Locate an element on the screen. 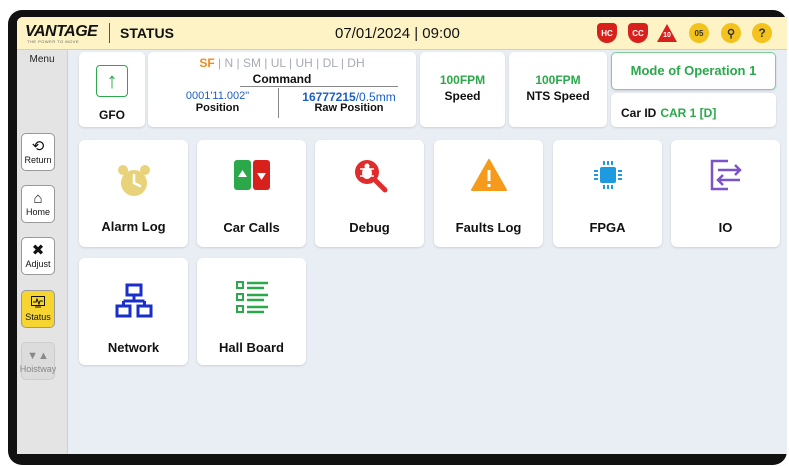  cc-shield-icon: CC is located at coordinates (638, 33).